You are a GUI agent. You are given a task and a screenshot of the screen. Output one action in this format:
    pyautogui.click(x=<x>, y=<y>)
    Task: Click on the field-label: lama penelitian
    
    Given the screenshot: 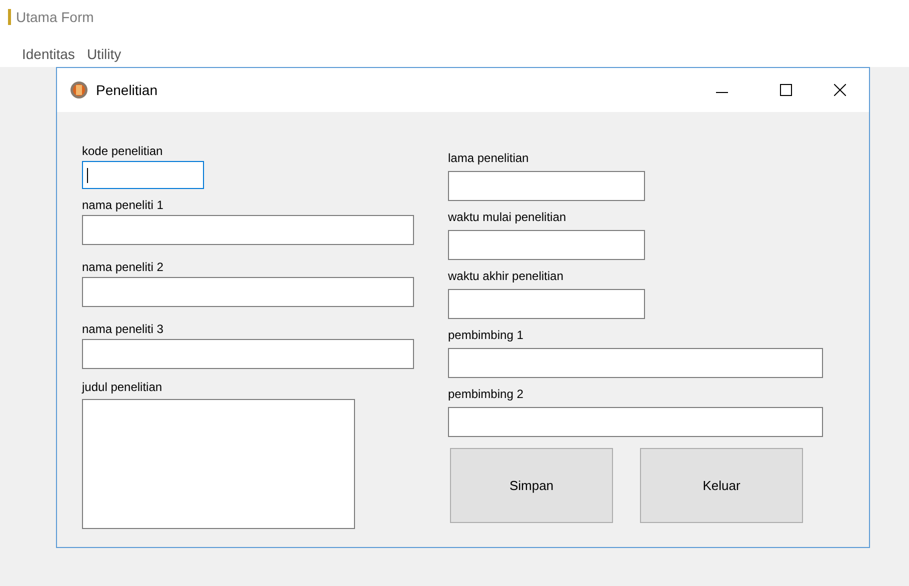 What is the action you would take?
    pyautogui.click(x=488, y=158)
    